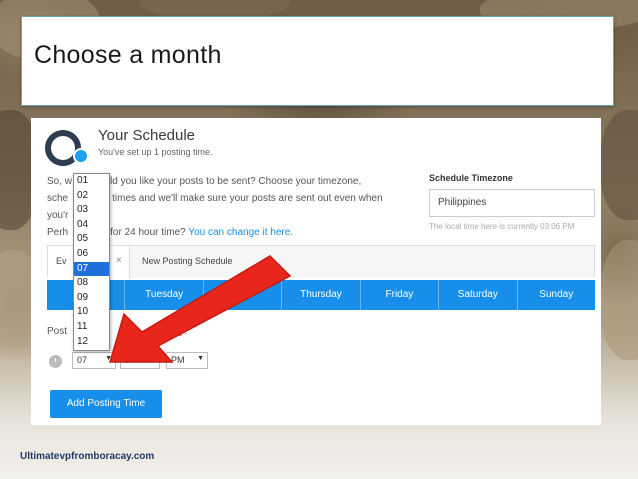  I want to click on post-label: Post y:, so click(117, 331).